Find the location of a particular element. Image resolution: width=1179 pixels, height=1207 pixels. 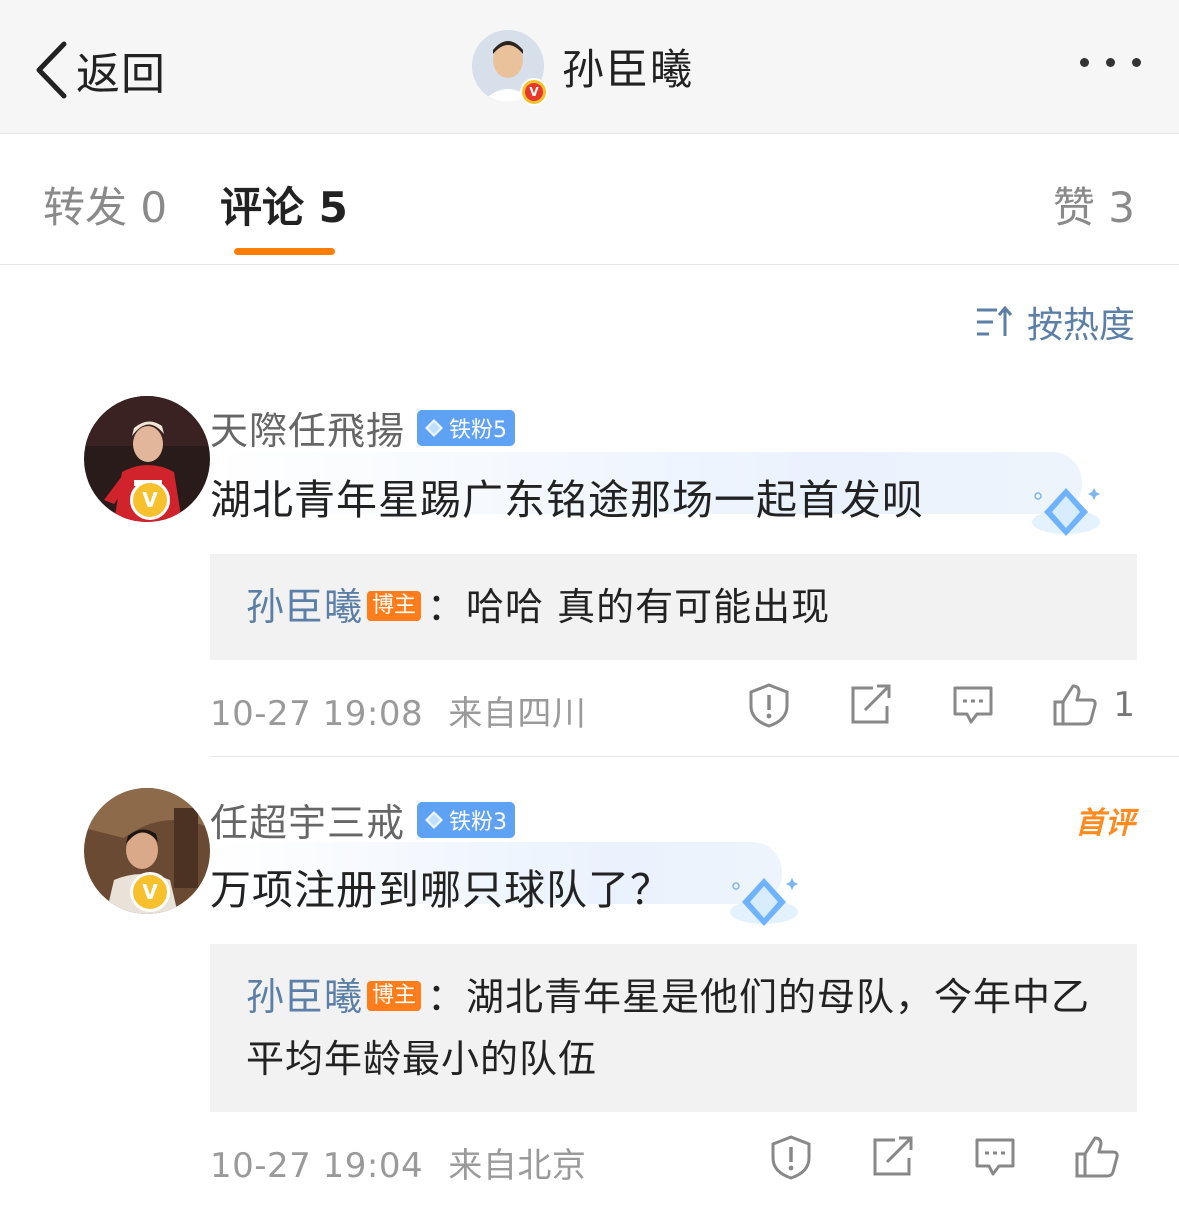

back-chevron-icon is located at coordinates (51, 70).